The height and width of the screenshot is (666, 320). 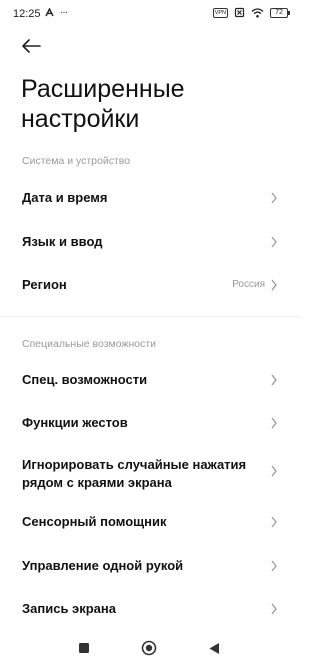 What do you see at coordinates (49, 12) in the screenshot?
I see `notification-a-icon` at bounding box center [49, 12].